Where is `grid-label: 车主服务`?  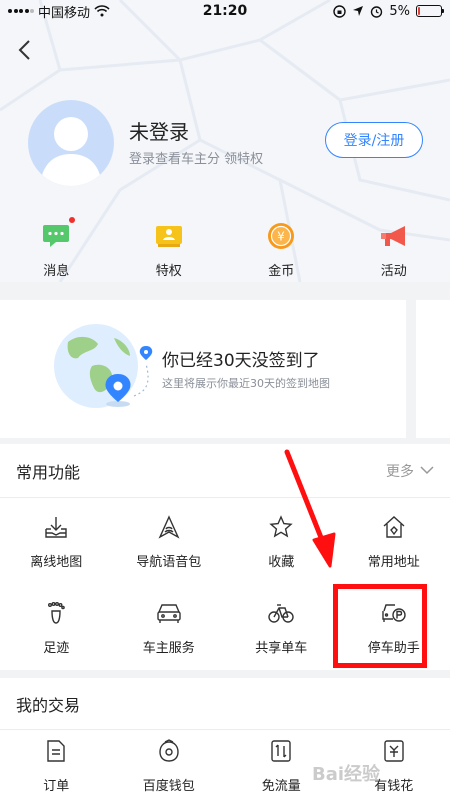
grid-label: 车主服务 is located at coordinates (168, 648).